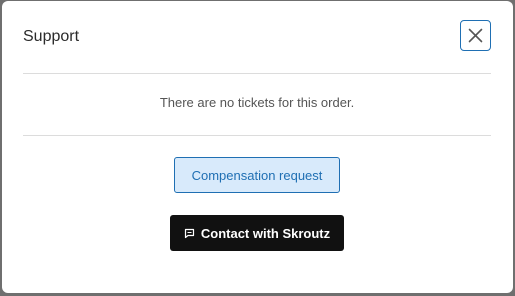 The width and height of the screenshot is (515, 296). I want to click on close-icon, so click(475, 35).